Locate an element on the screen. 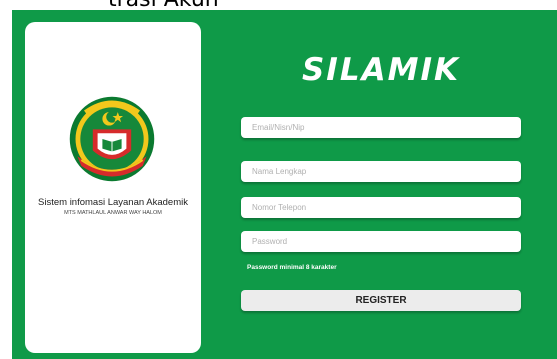 The width and height of the screenshot is (557, 359). brand-title: SILAMIK is located at coordinates (380, 70).